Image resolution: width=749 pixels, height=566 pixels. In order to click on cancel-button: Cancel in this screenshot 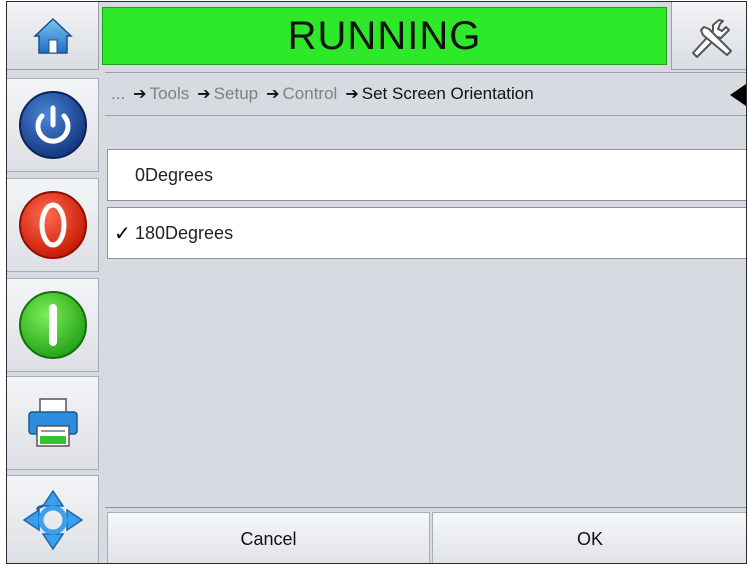, I will do `click(268, 537)`.